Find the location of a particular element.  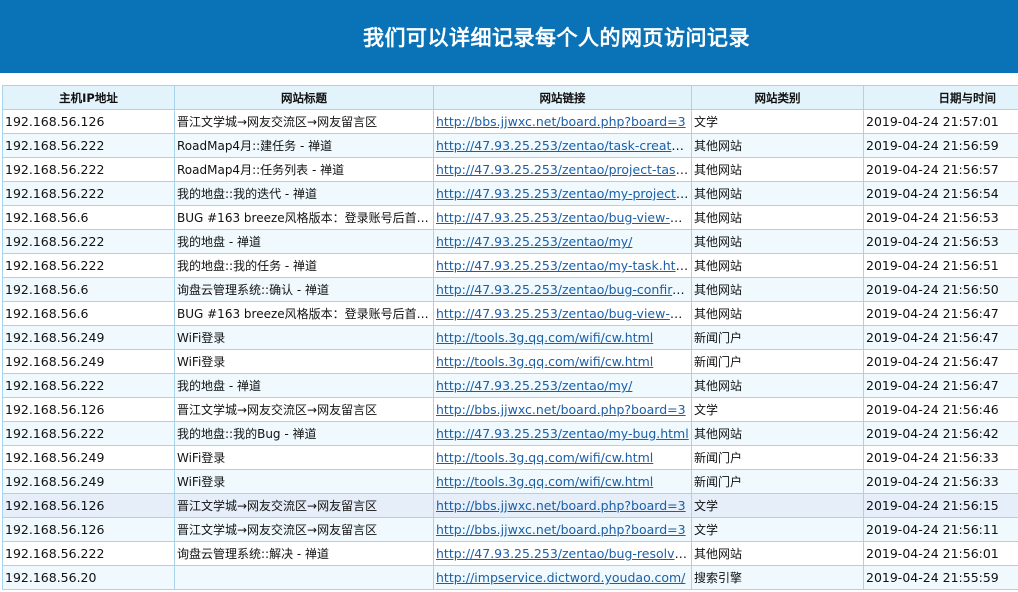

table-header-row: 主机IP地址 网站标题 网站链接 网站类别 日期与时间 is located at coordinates (510, 97).